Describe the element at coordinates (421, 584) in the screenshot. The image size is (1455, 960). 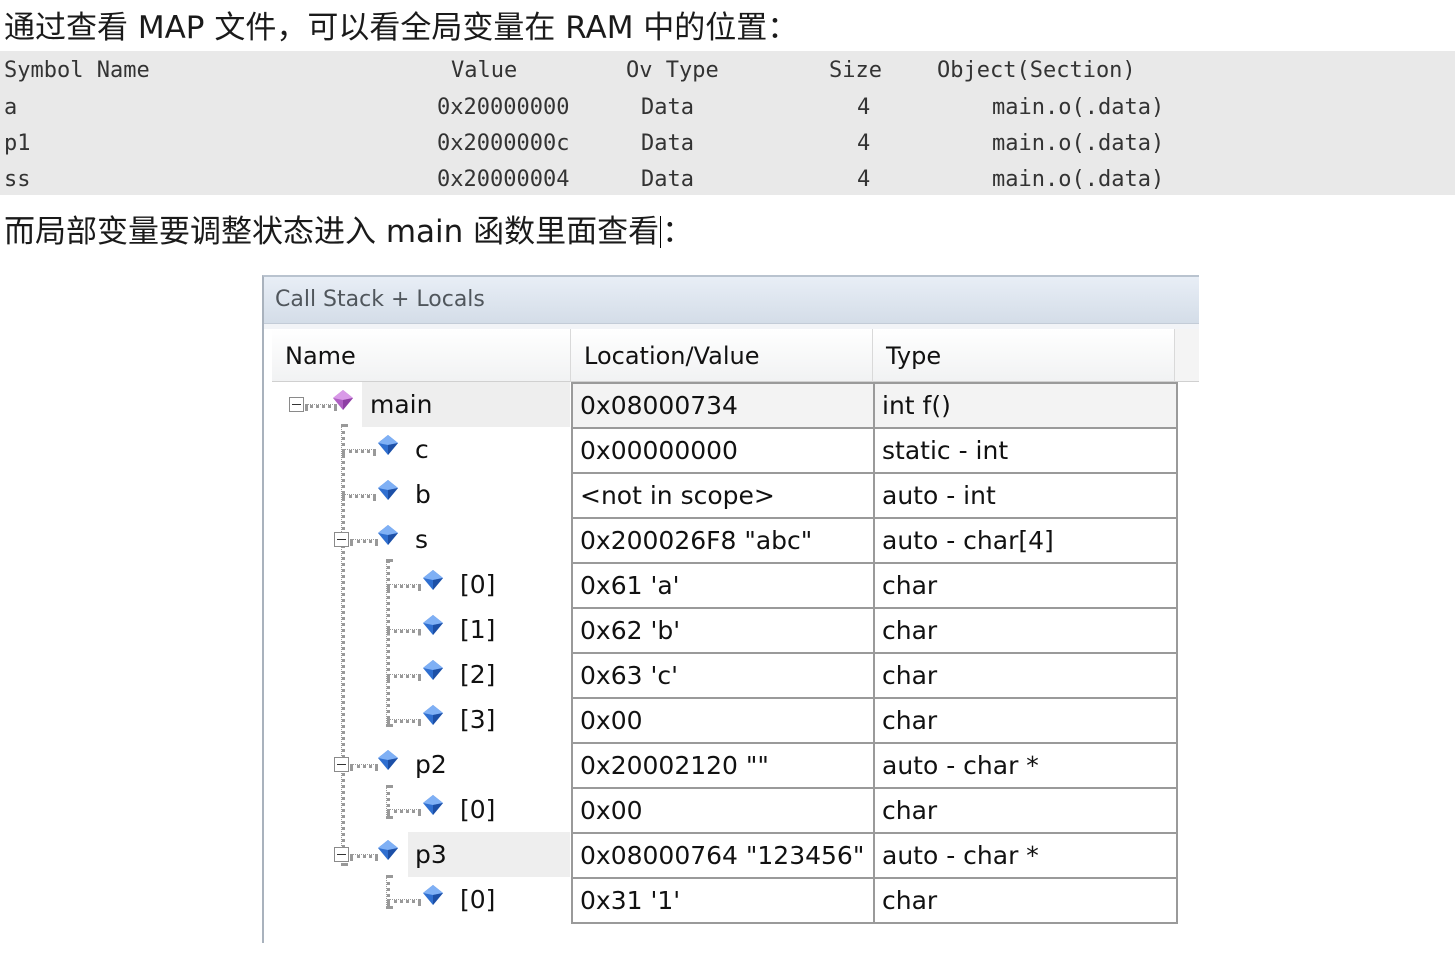
I see `tree-row-s-0: [0]` at that location.